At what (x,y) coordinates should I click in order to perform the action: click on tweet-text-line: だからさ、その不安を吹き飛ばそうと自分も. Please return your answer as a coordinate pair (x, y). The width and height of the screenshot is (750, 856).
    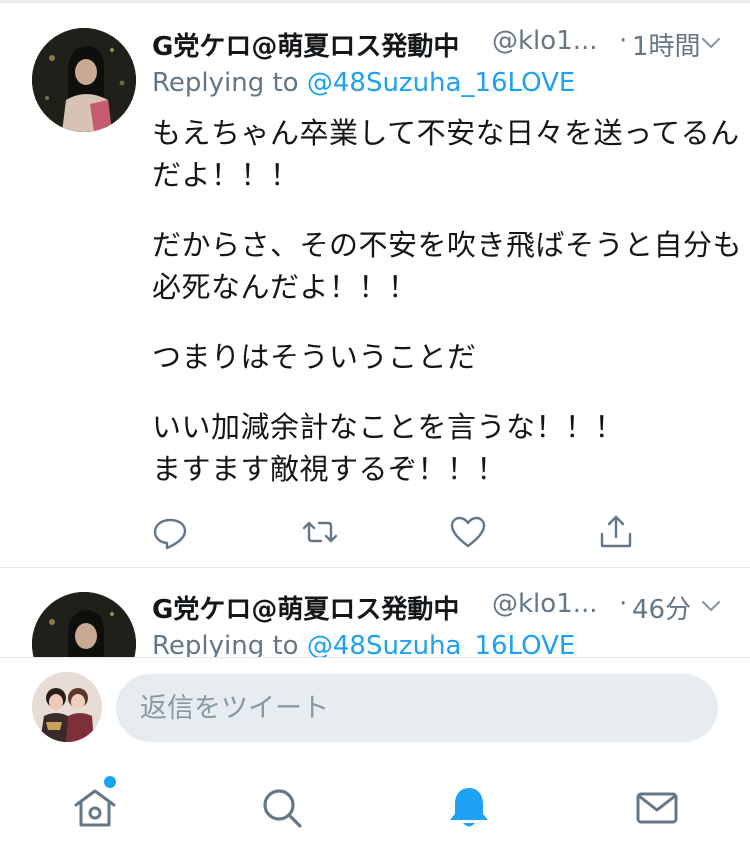
    Looking at the image, I should click on (447, 245).